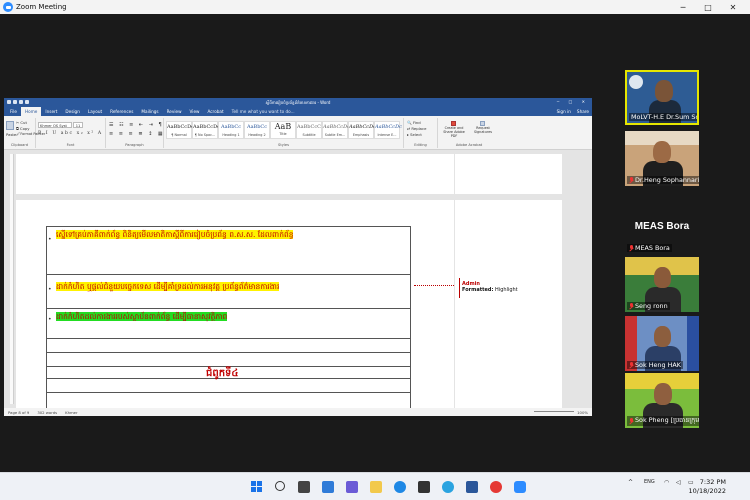 The height and width of the screenshot is (500, 750). I want to click on page-previous, so click(289, 174).